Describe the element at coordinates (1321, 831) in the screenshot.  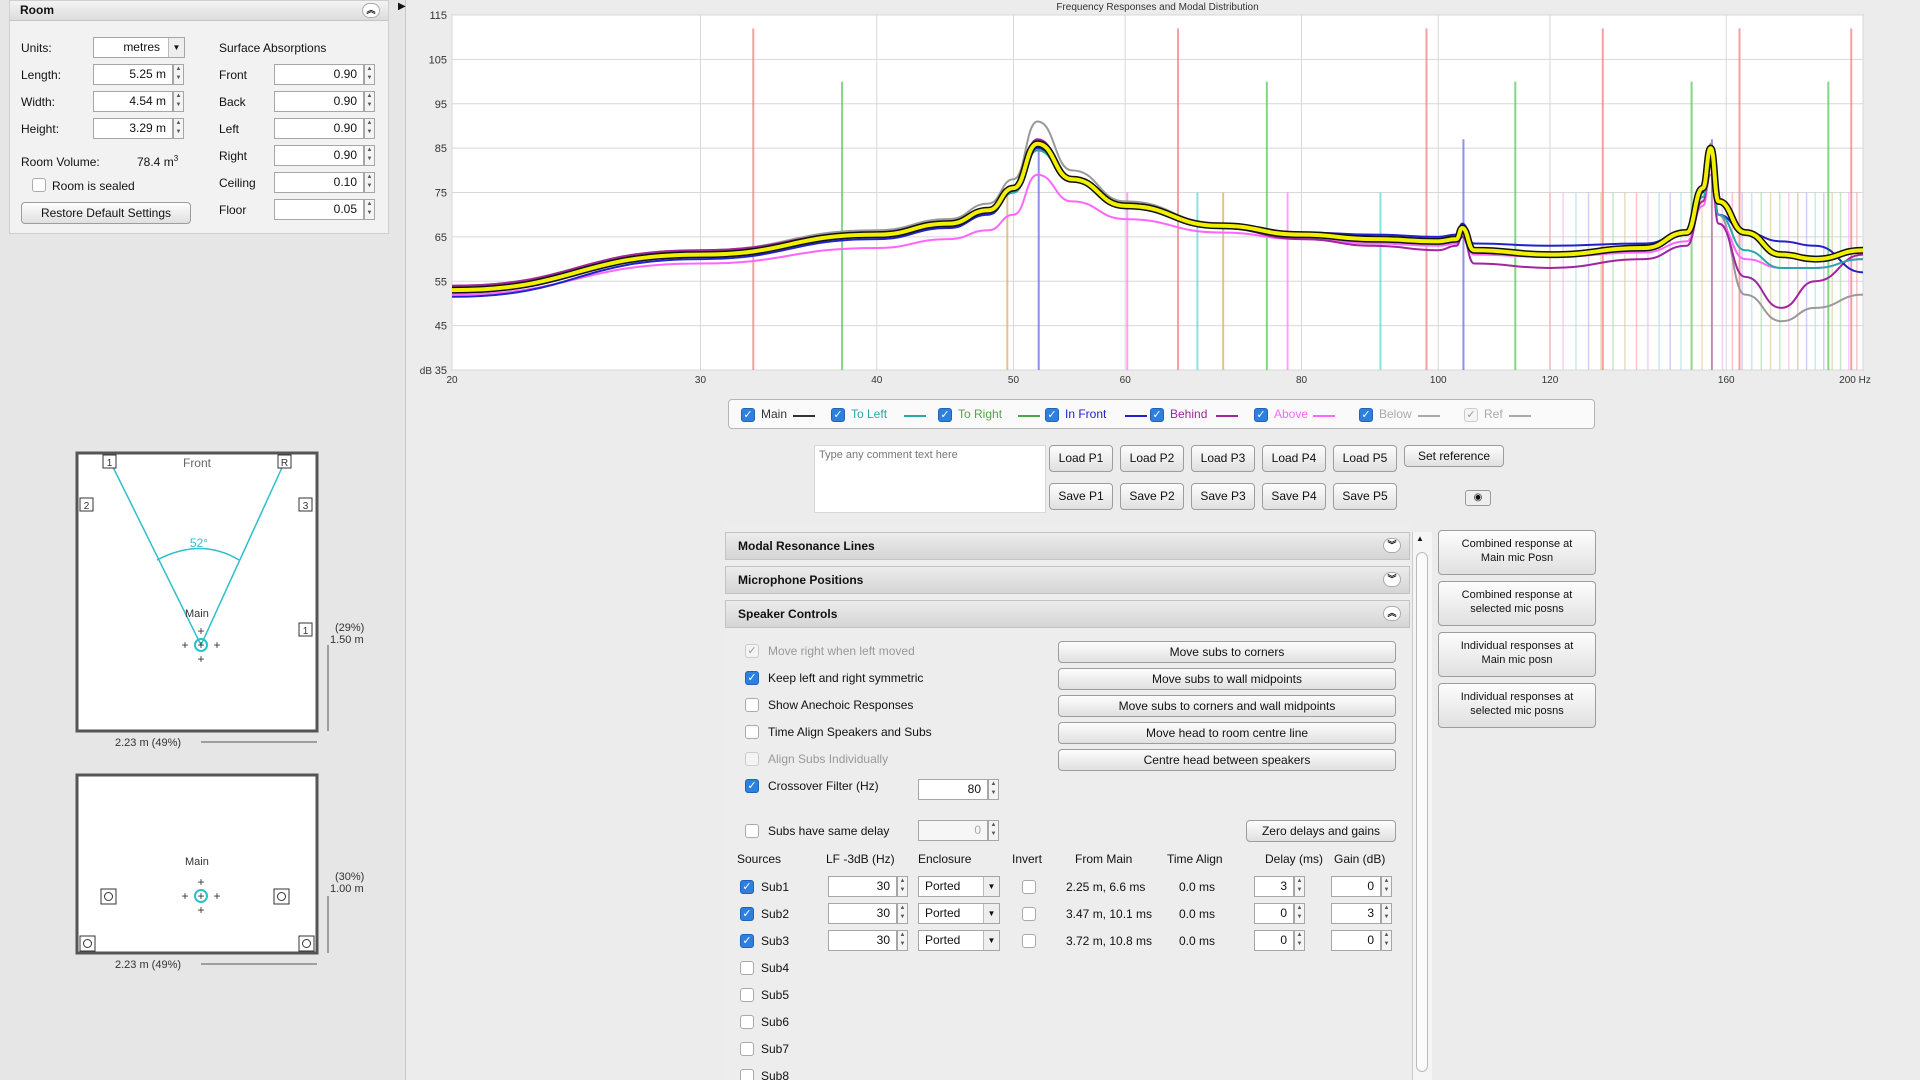
I see `zero-delays-button: Zero delays and gains` at that location.